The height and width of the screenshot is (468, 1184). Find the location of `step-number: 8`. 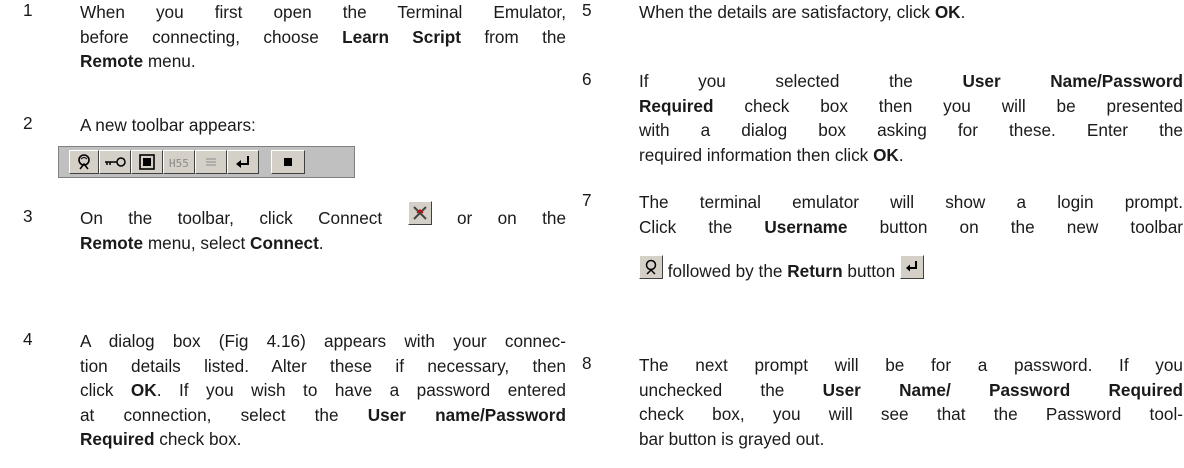

step-number: 8 is located at coordinates (587, 363).